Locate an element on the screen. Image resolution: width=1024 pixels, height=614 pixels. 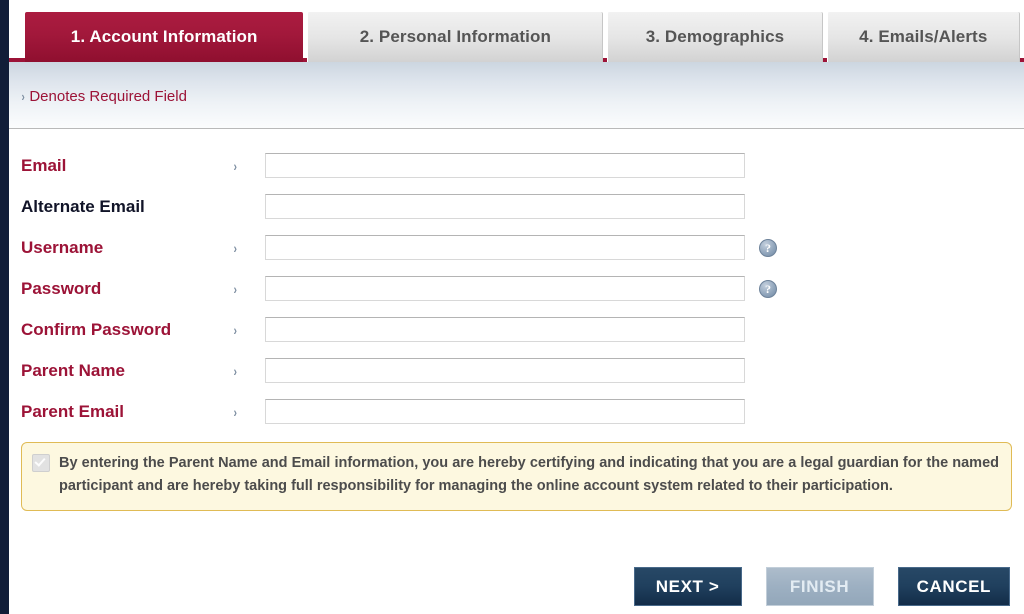
chevron-right-icon: › is located at coordinates (23, 96).